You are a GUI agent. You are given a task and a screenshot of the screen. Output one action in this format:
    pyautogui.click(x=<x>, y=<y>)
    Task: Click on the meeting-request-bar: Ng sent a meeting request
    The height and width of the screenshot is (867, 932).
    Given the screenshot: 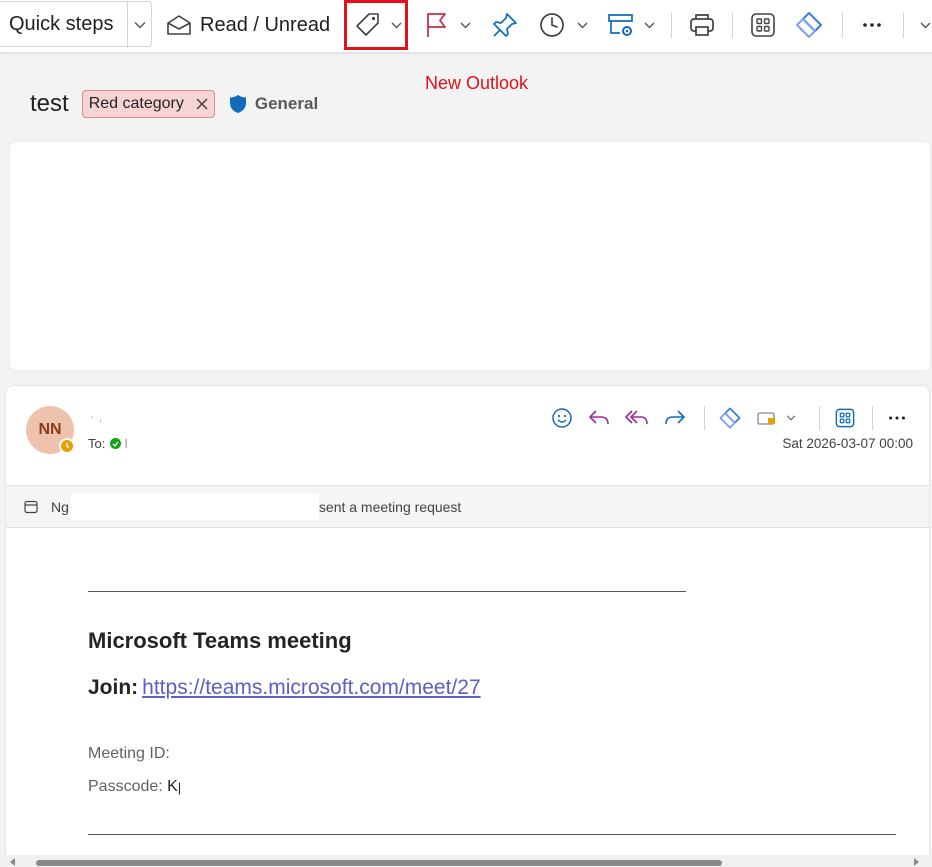 What is the action you would take?
    pyautogui.click(x=467, y=506)
    